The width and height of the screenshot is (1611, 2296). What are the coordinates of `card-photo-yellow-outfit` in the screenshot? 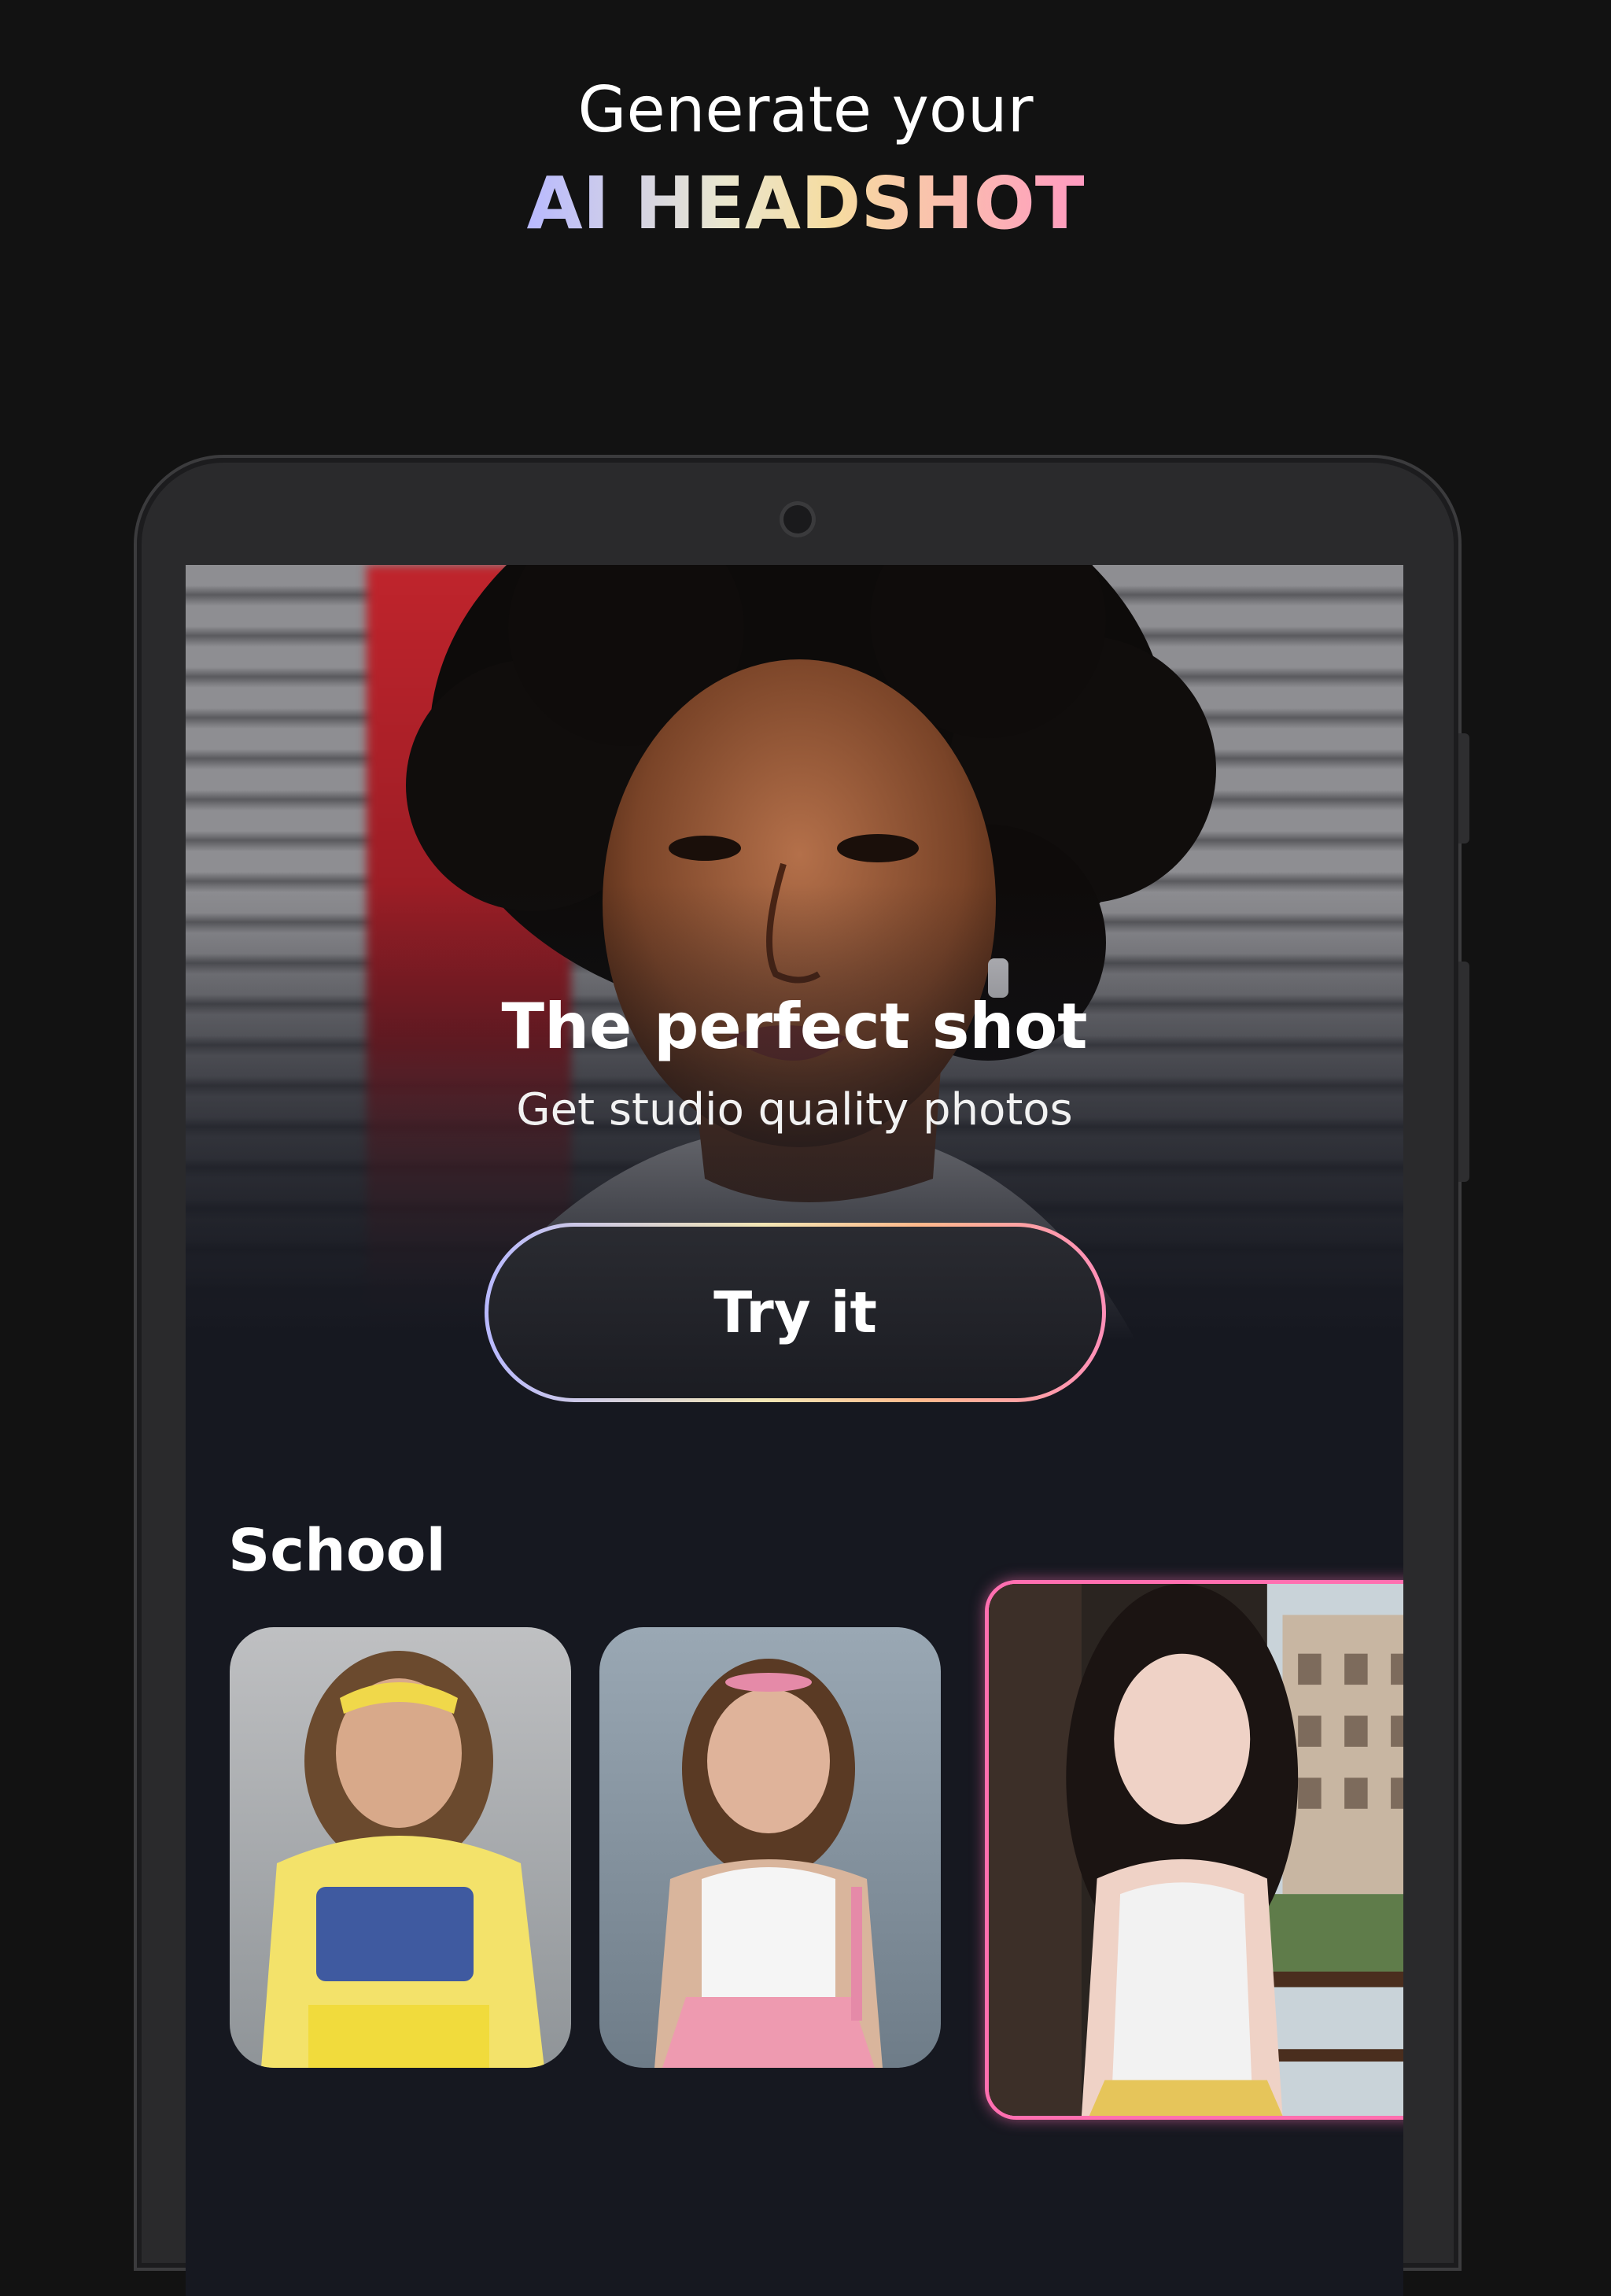 It's located at (400, 1847).